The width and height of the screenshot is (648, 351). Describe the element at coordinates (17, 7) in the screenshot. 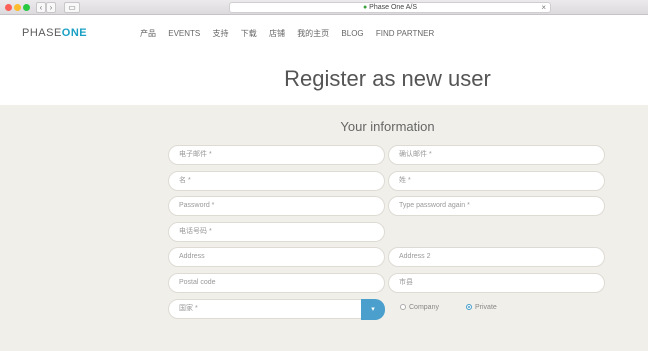

I see `minimize-window-button` at that location.